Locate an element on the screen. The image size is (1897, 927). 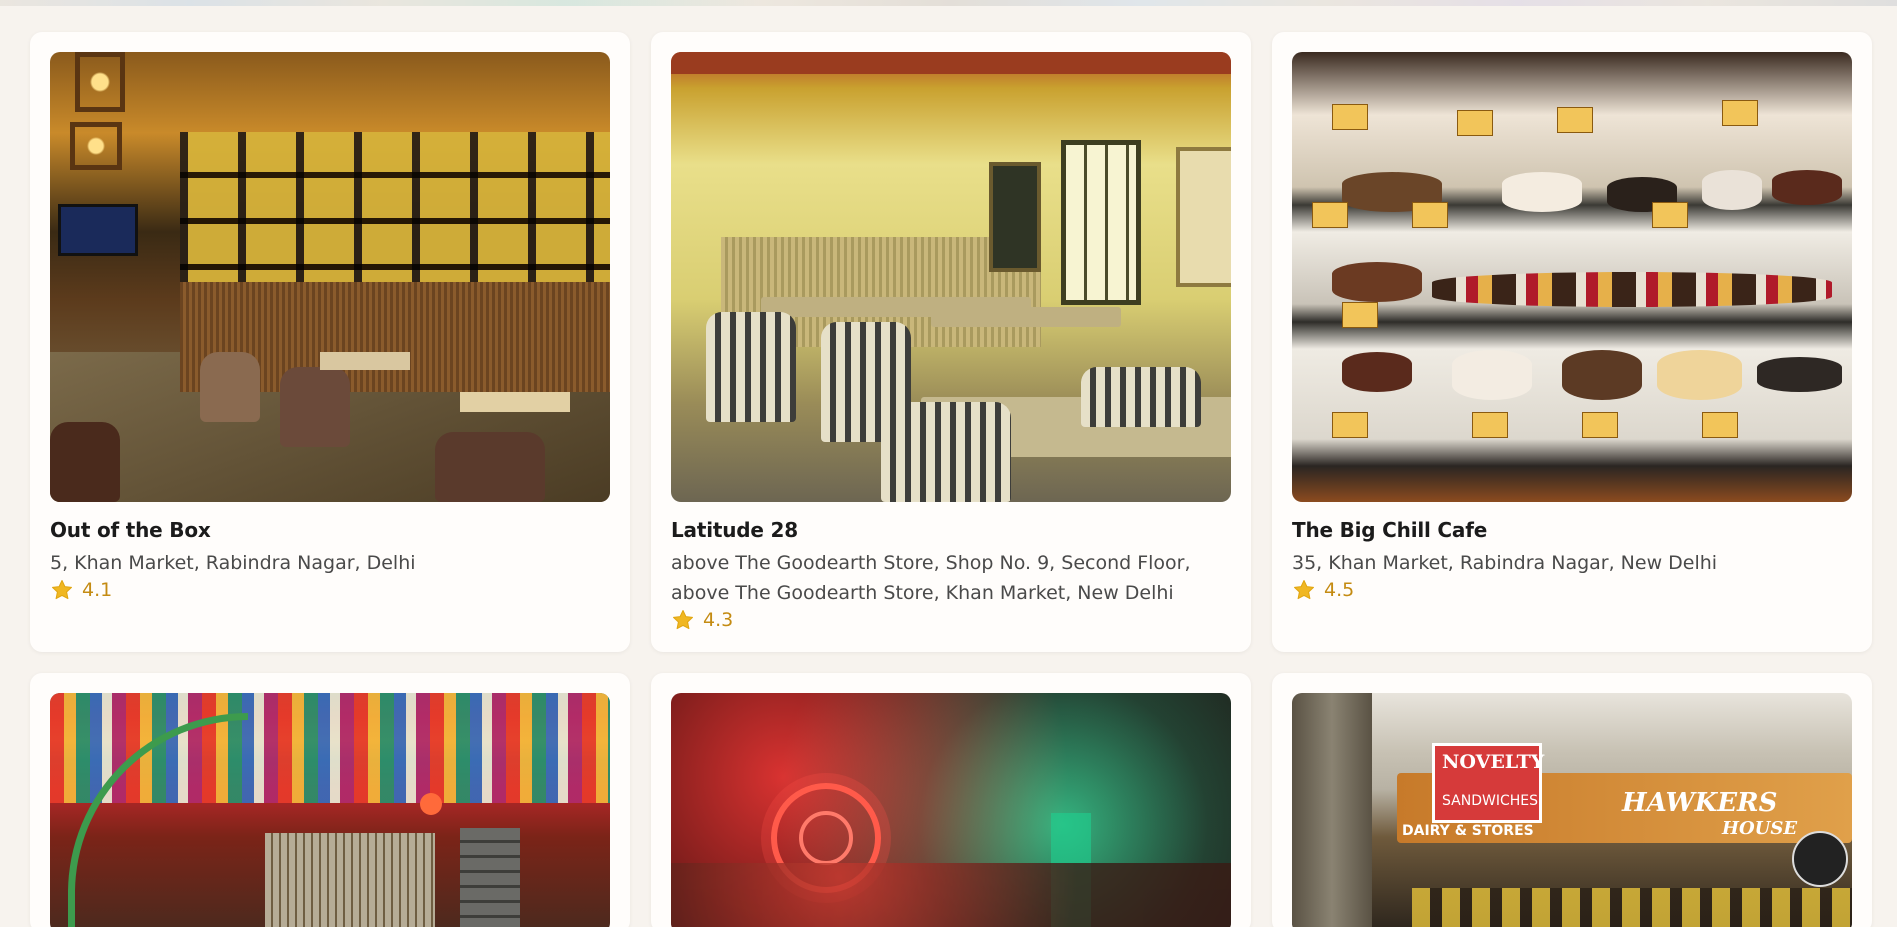
restaurant-rating: 4.1 is located at coordinates (330, 590).